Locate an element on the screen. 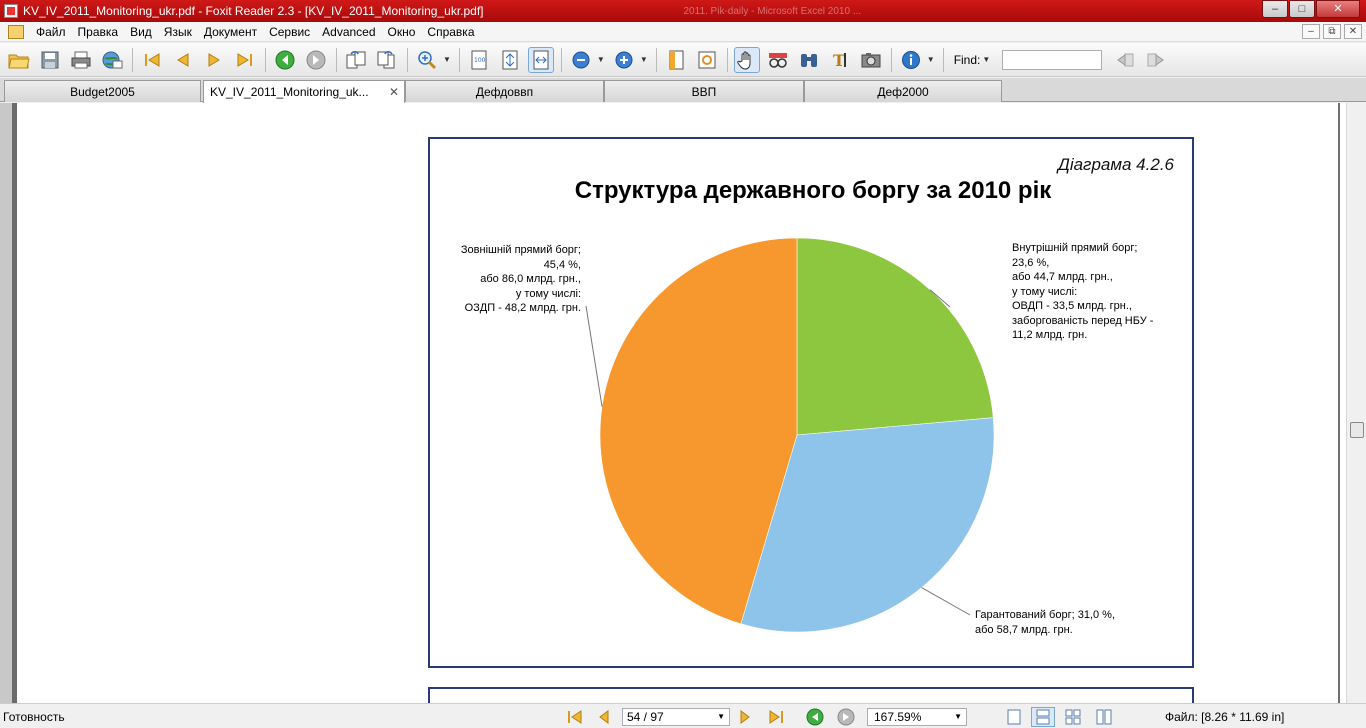  tab-kv-iv-2011-monitoring: KV_IV_2011_Monitoring_uk... ✕ is located at coordinates (304, 91).